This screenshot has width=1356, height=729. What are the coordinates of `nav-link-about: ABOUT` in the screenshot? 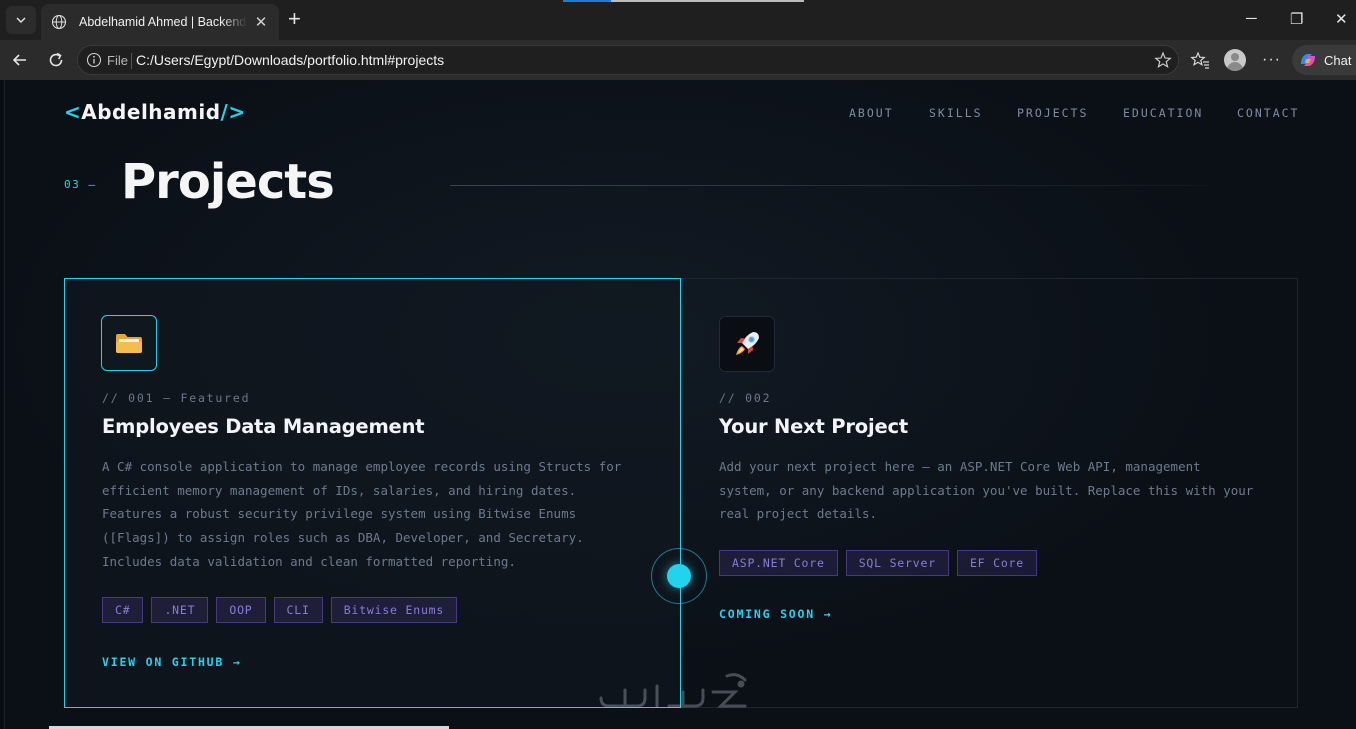 It's located at (871, 113).